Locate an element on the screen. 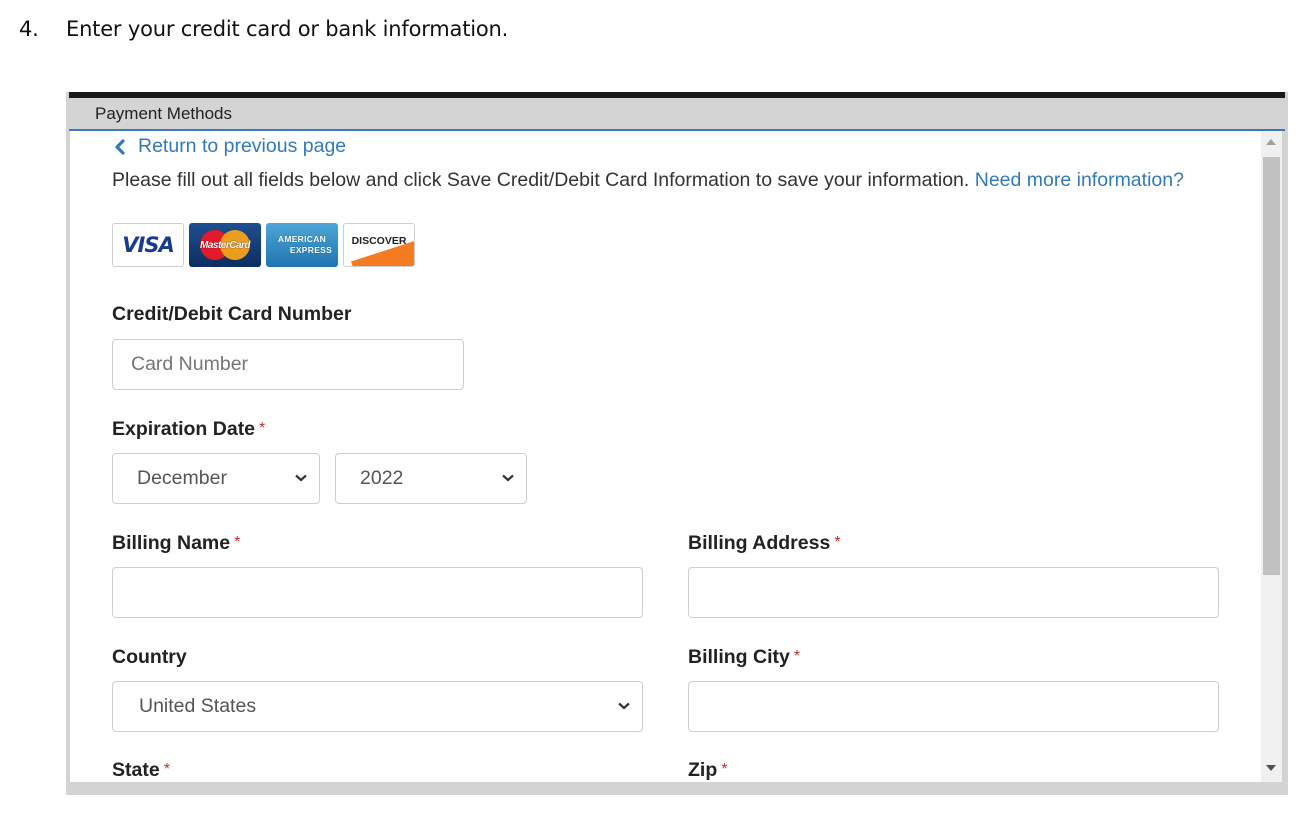 The width and height of the screenshot is (1309, 815). expiration-date-label: Expiration Date * is located at coordinates (189, 429).